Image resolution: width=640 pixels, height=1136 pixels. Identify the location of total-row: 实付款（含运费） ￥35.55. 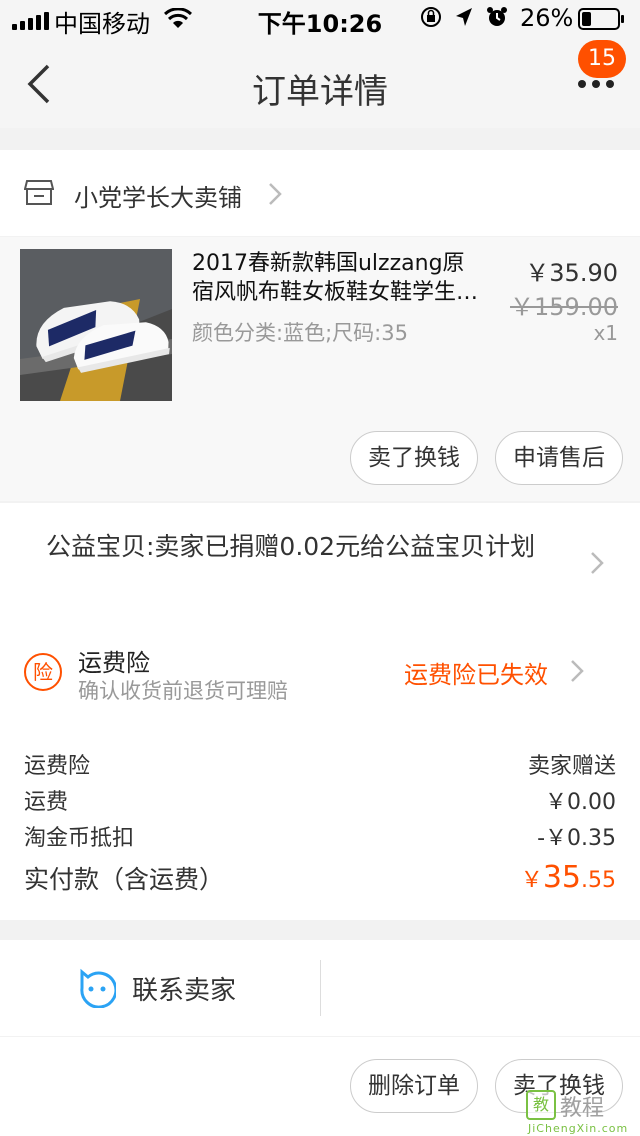
(320, 878).